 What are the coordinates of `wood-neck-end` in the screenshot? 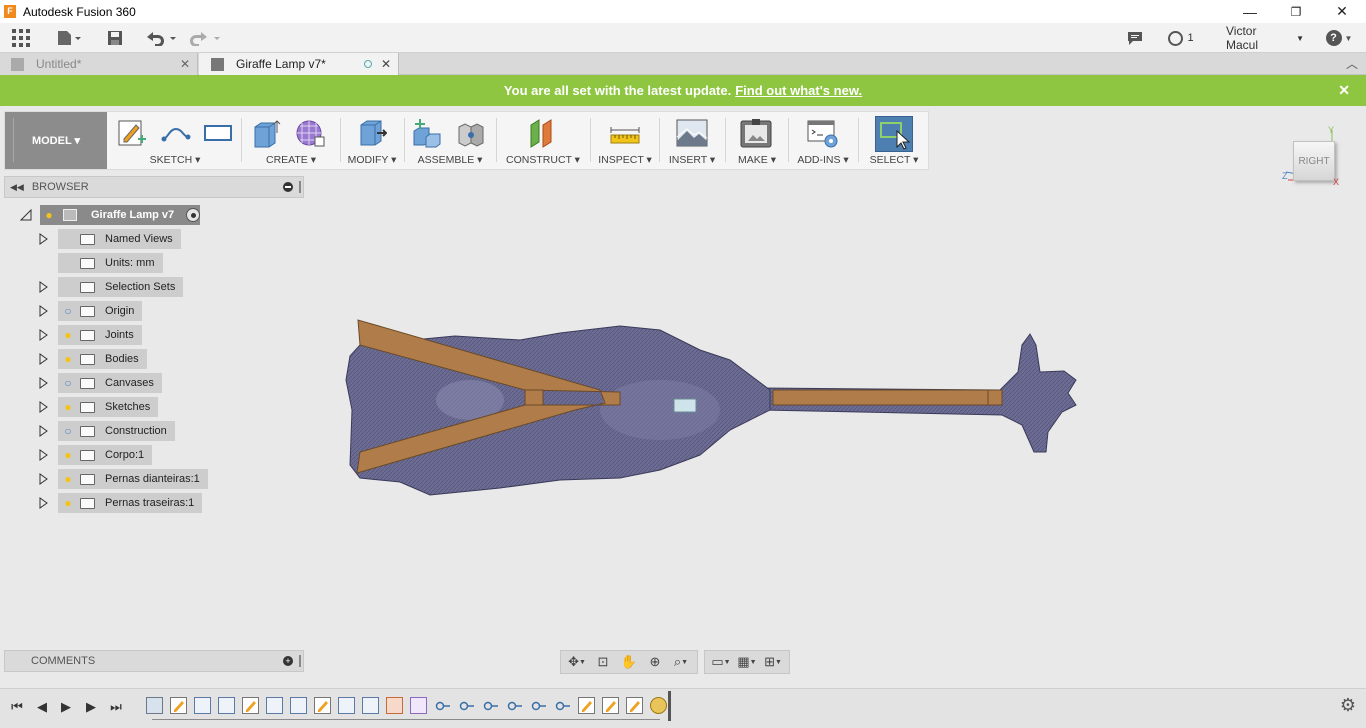 It's located at (995, 397).